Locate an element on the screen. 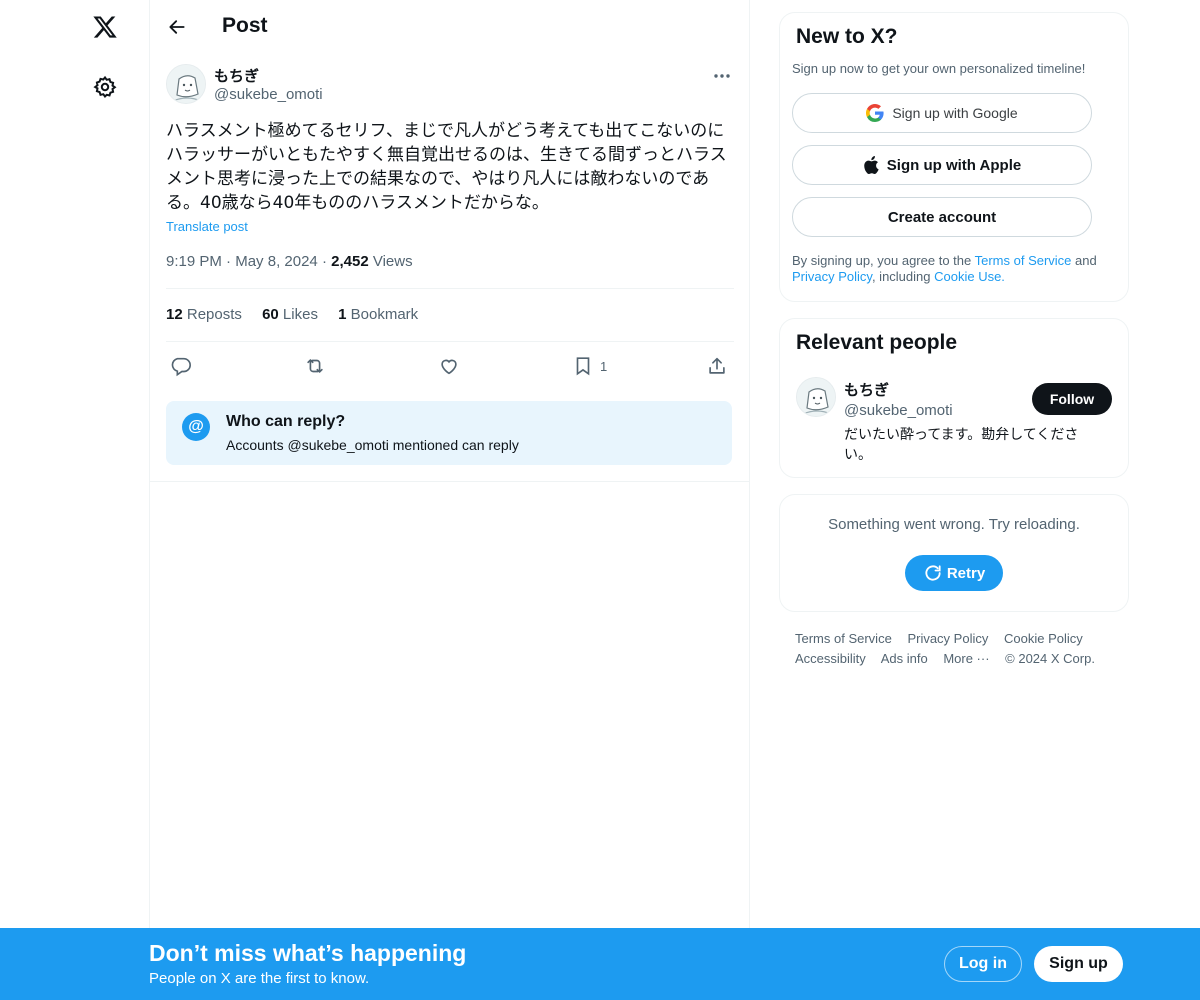 Image resolution: width=1200 pixels, height=1000 pixels. reposts-label: Reposts is located at coordinates (214, 314).